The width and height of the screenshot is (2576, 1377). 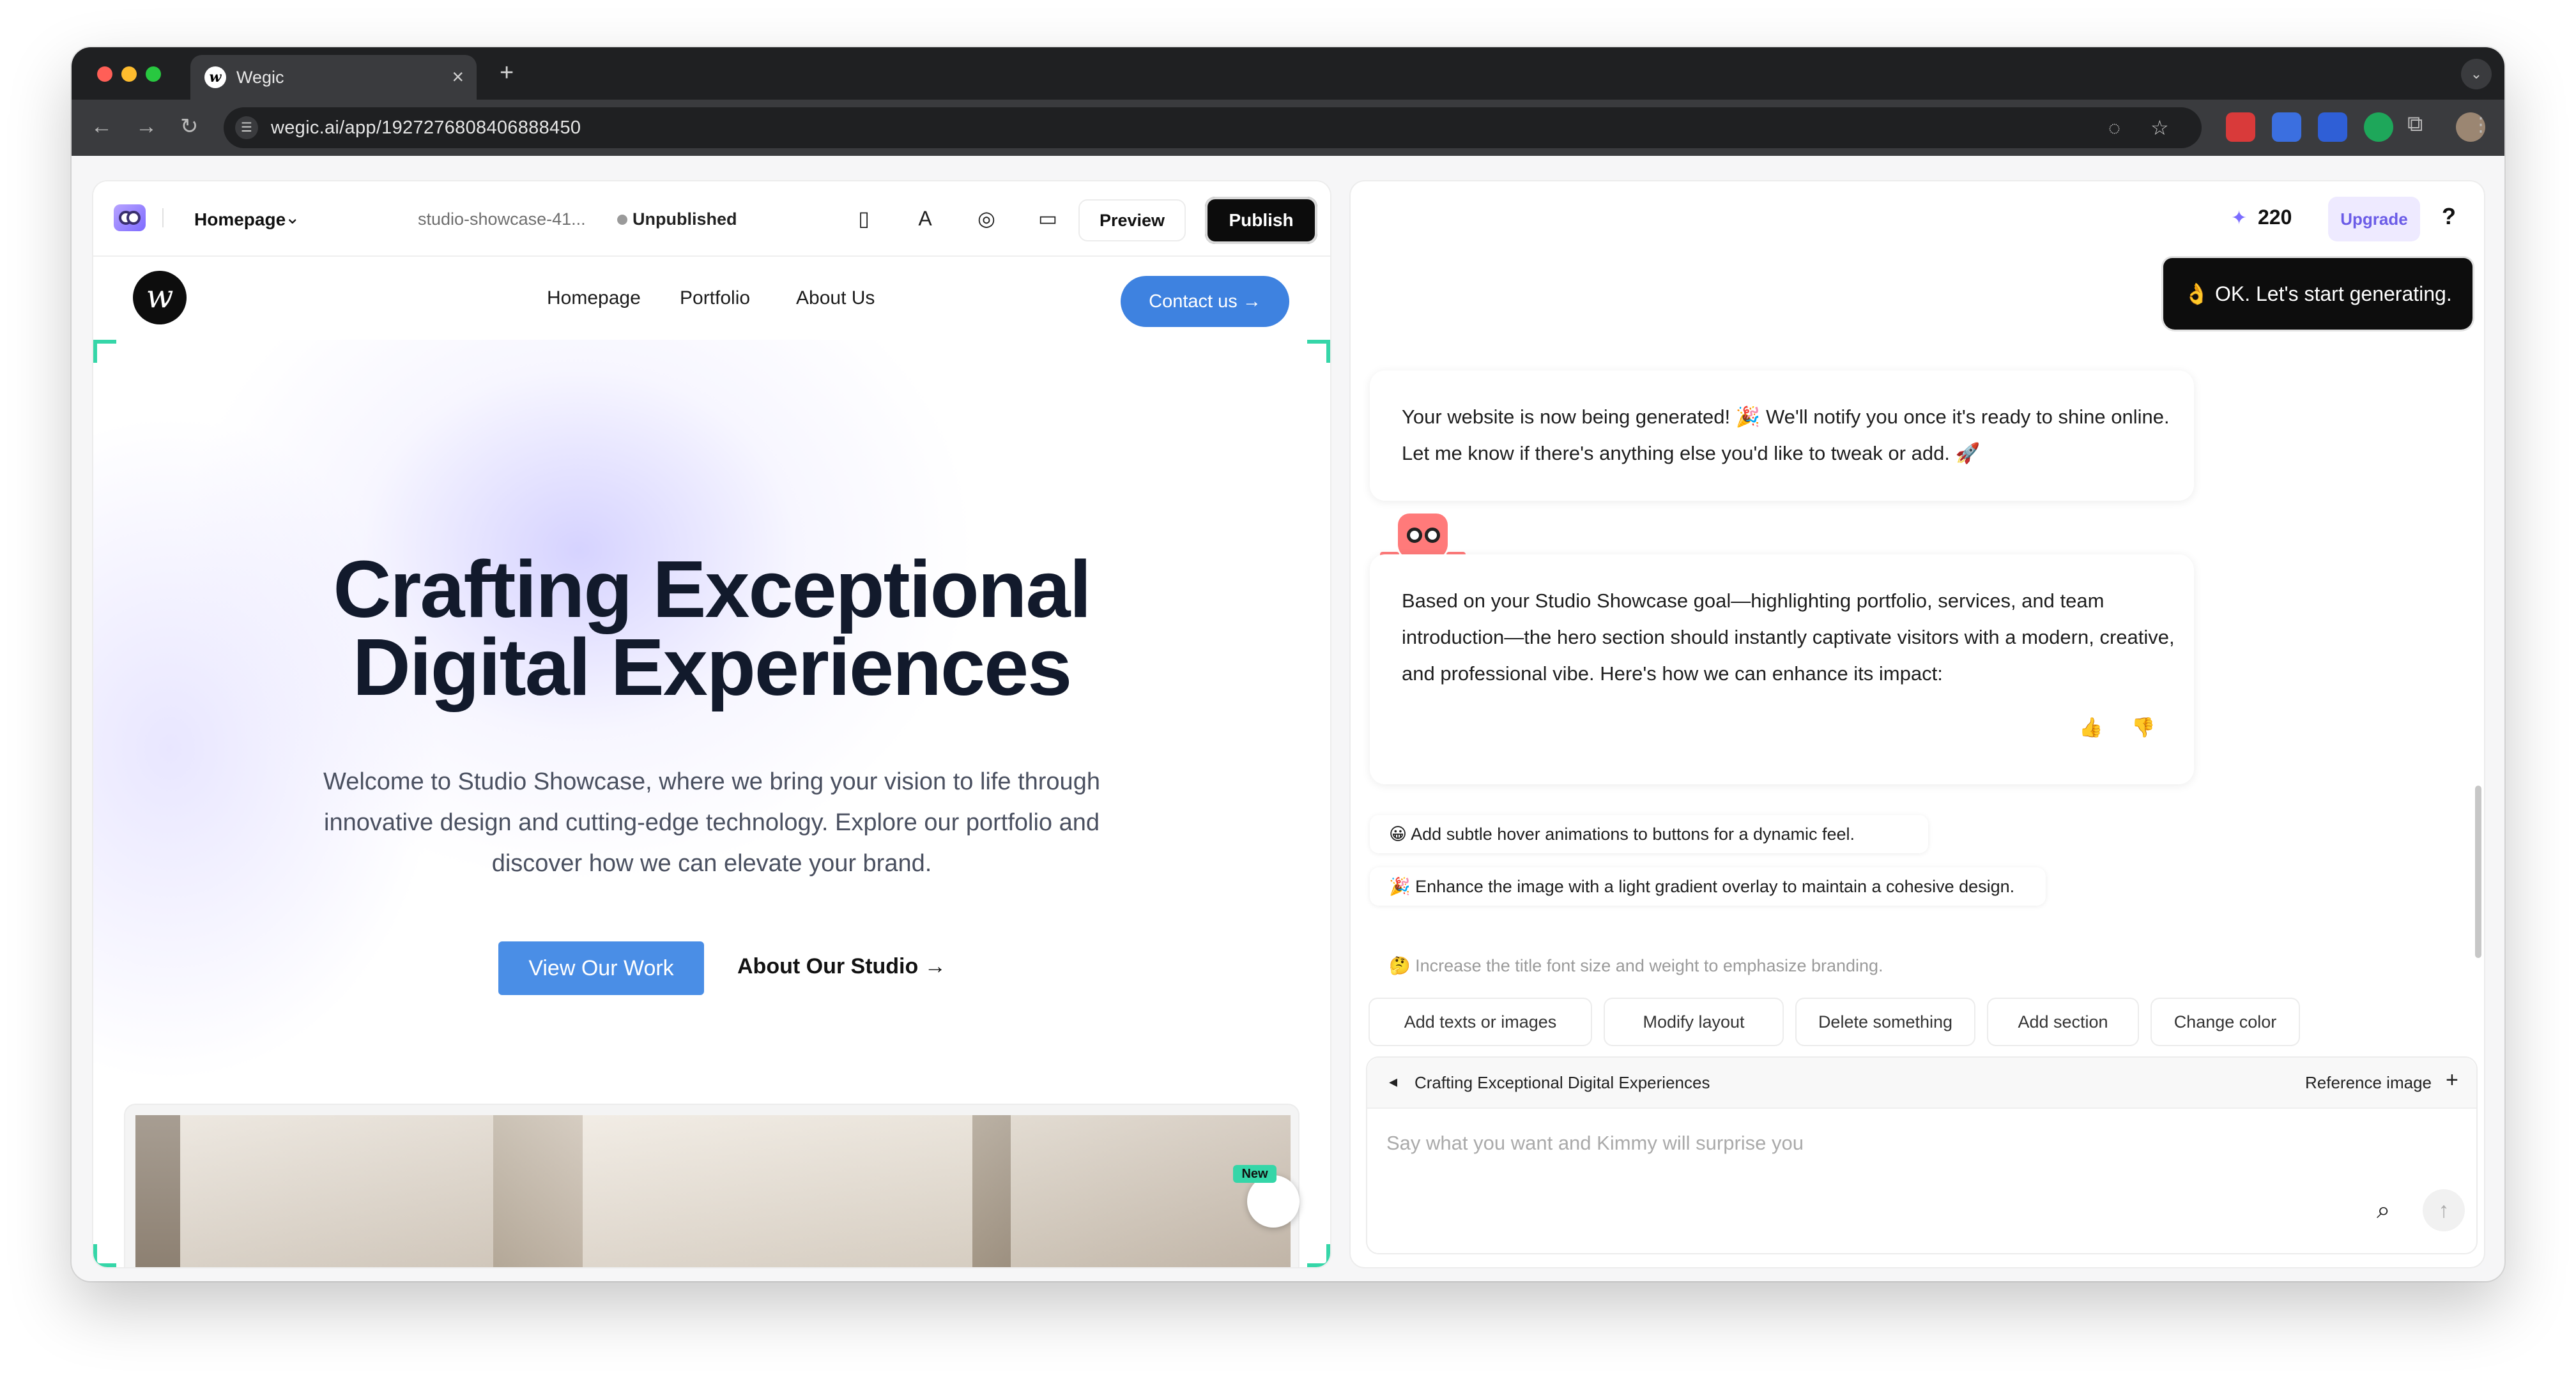 I want to click on preview-button: Preview, so click(x=1132, y=220).